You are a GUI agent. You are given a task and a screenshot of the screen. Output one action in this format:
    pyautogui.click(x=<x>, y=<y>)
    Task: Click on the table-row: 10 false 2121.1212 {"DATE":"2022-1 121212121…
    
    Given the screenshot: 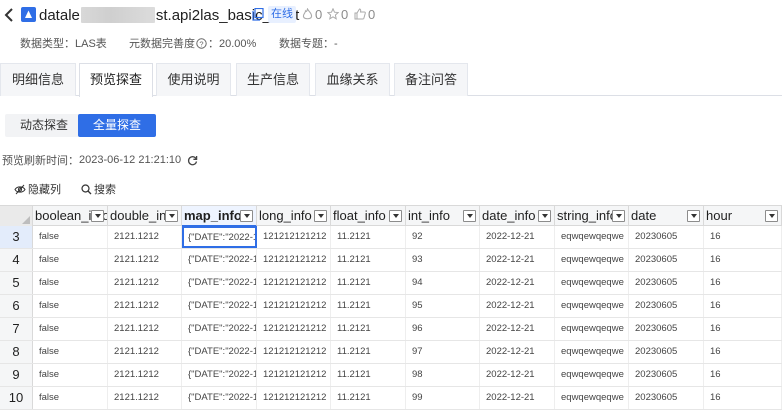 What is the action you would take?
    pyautogui.click(x=391, y=398)
    